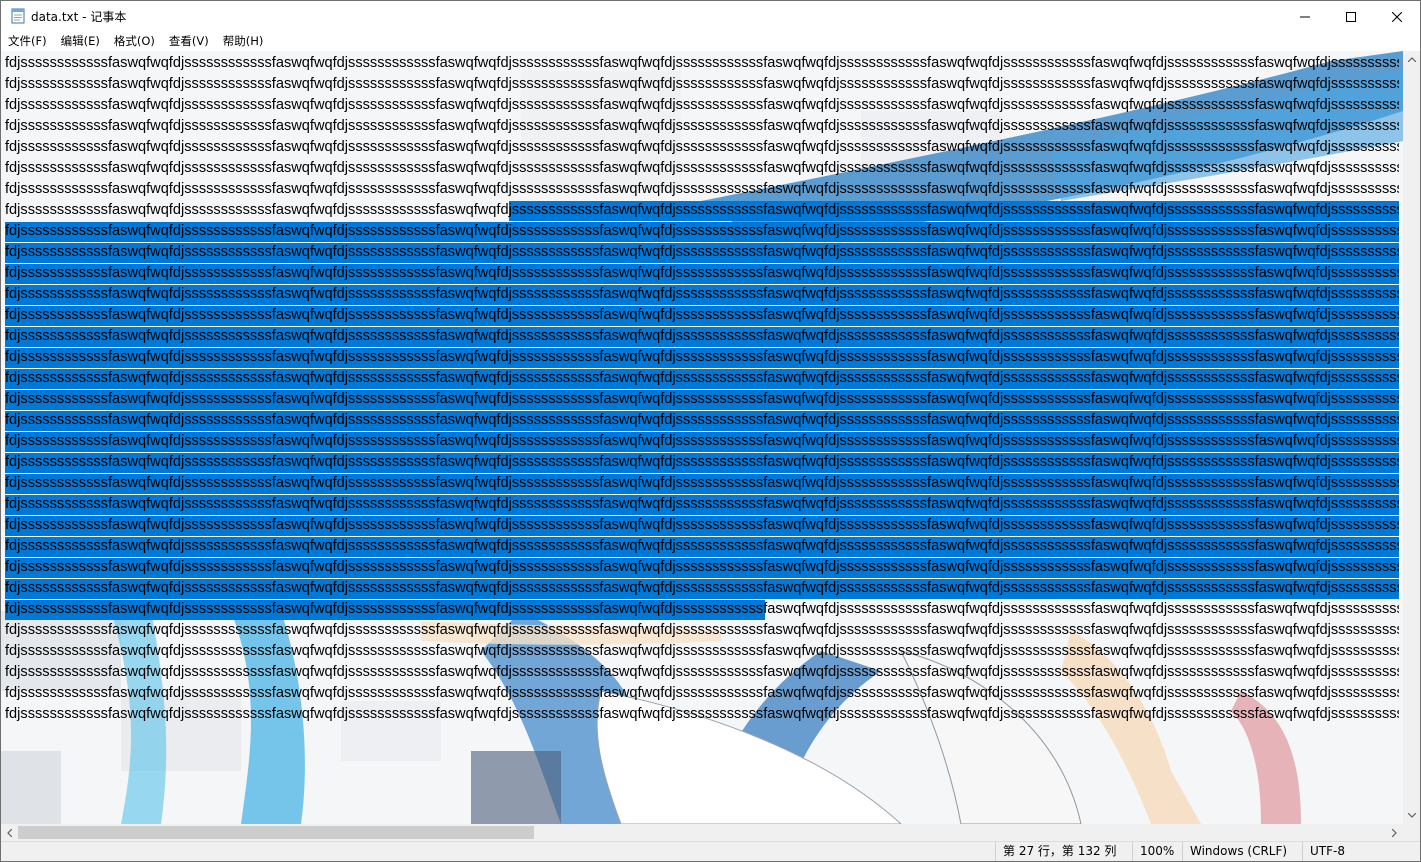 This screenshot has height=862, width=1421. I want to click on menu-view: 查看(V), so click(189, 41).